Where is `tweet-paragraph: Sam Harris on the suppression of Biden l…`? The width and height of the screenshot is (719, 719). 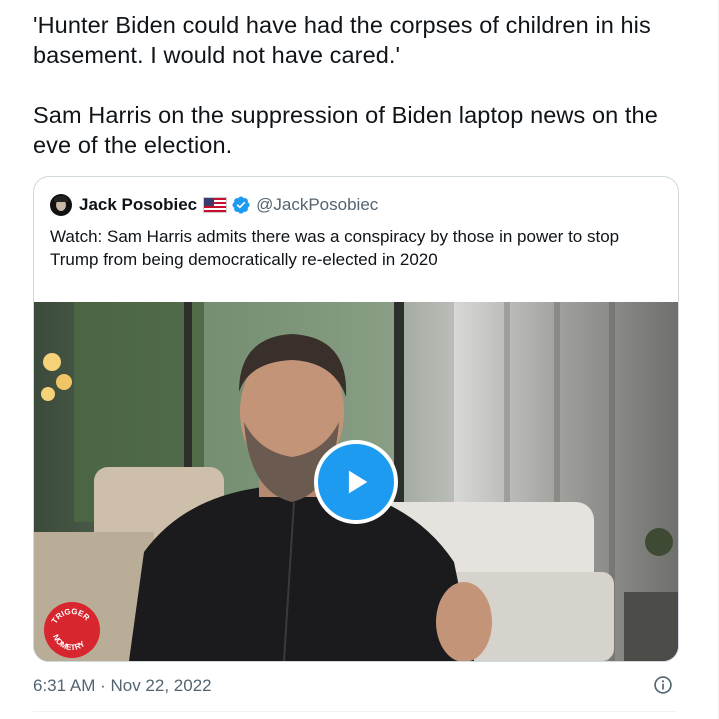 tweet-paragraph: Sam Harris on the suppression of Biden l… is located at coordinates (345, 130).